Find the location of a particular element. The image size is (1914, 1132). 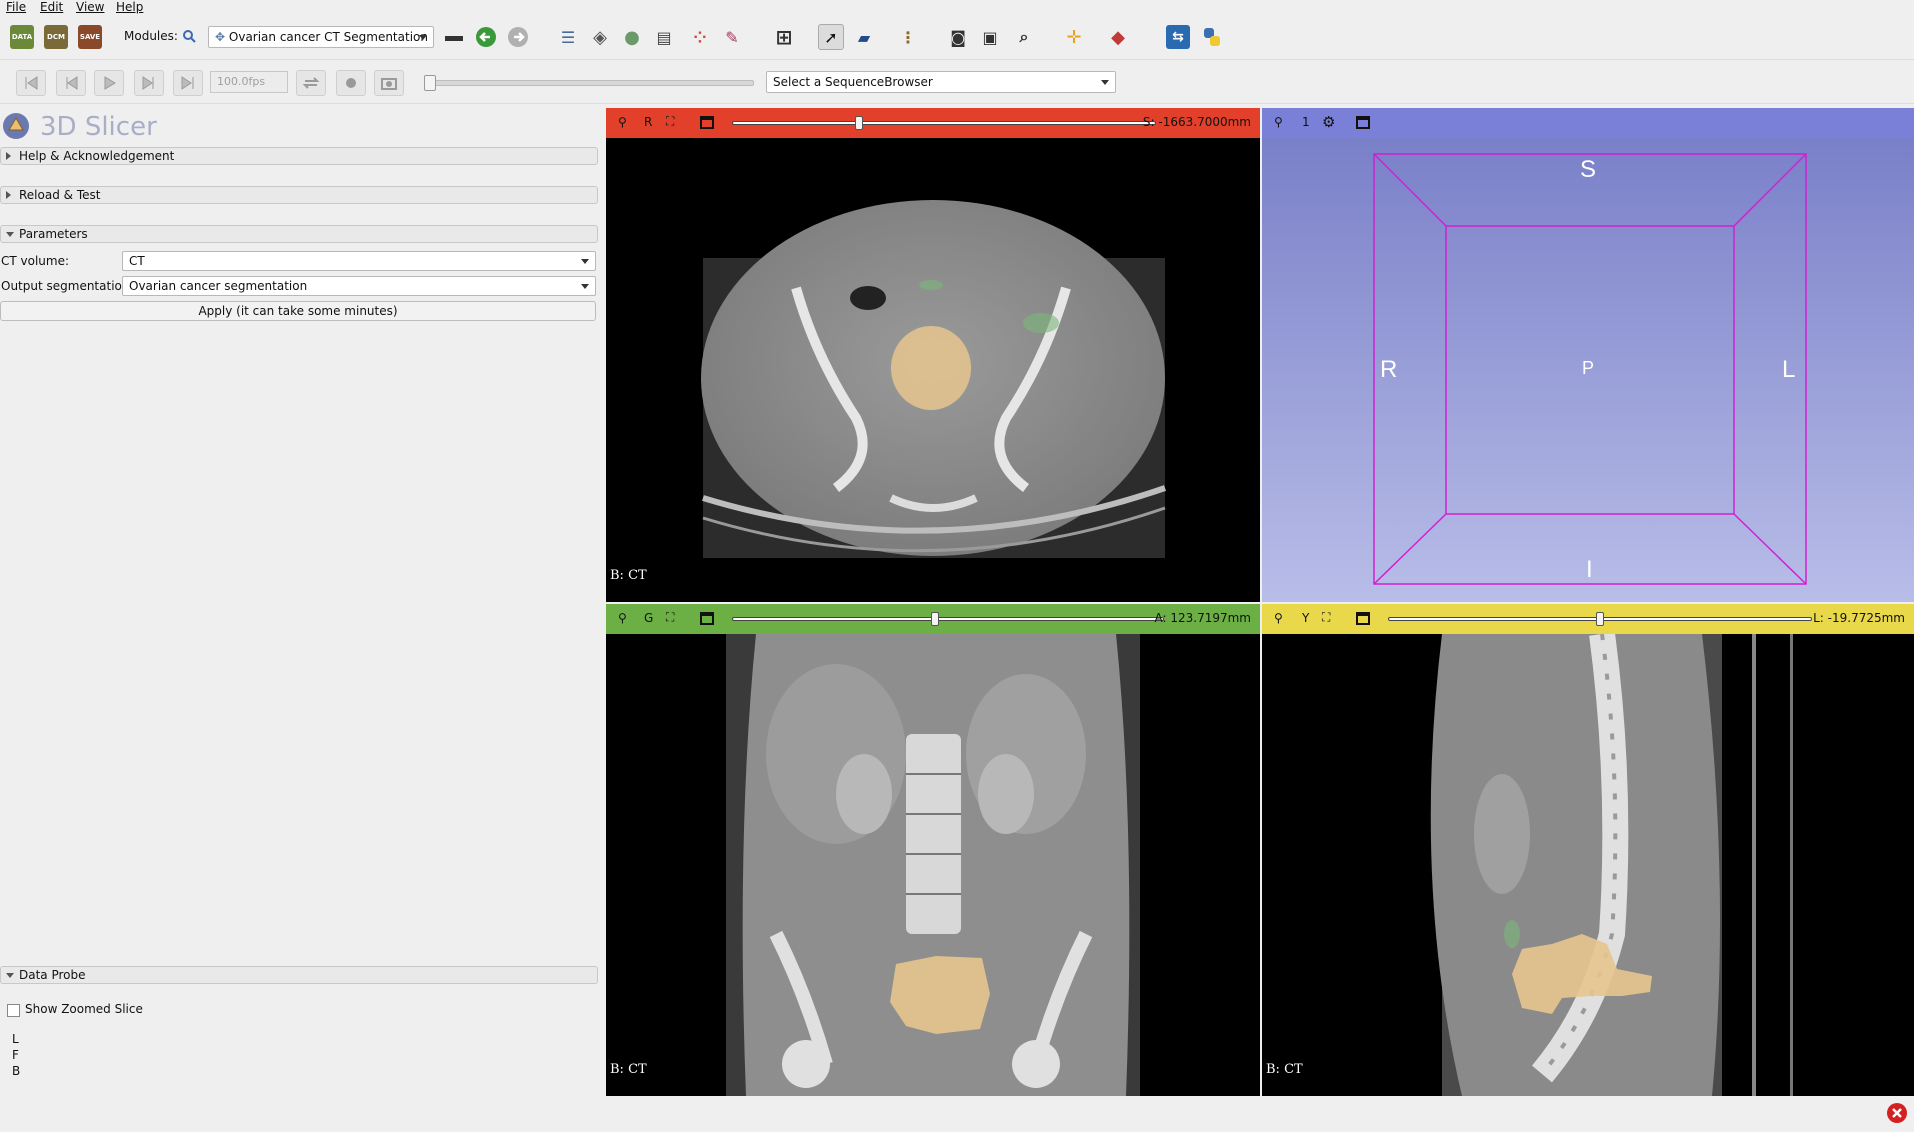

next-frame-icon is located at coordinates (149, 83).